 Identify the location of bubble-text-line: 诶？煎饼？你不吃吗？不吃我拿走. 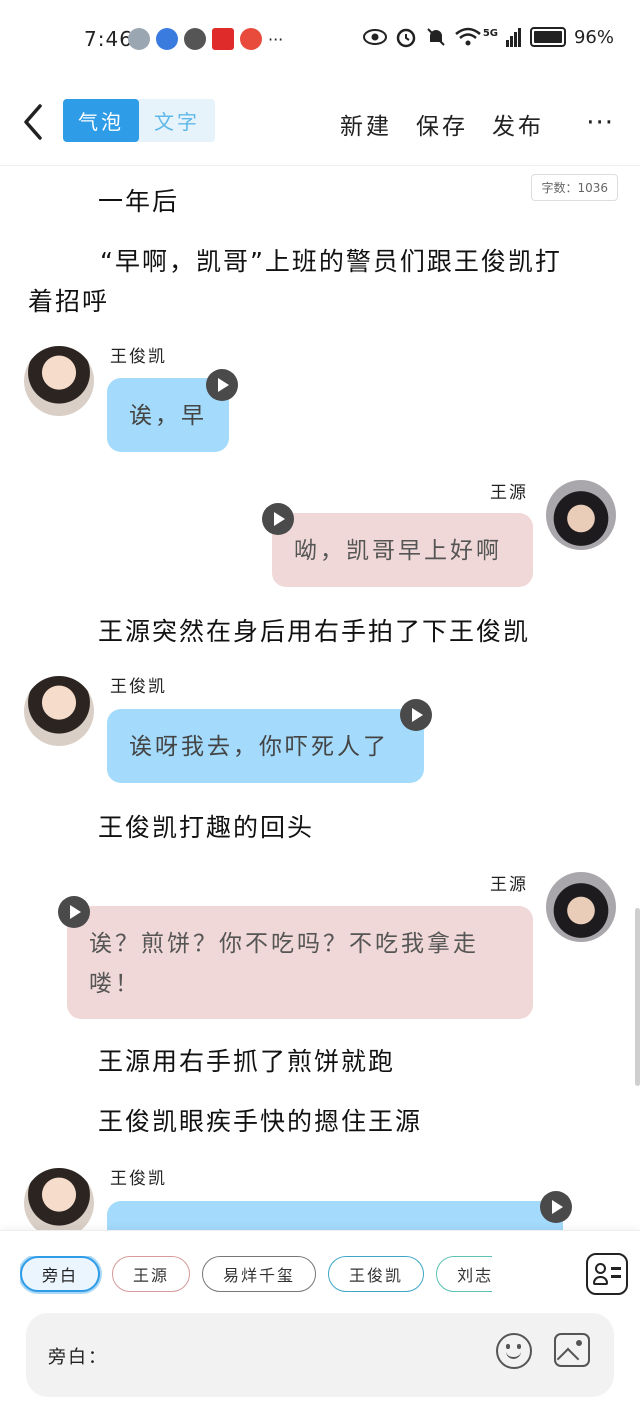
(284, 944).